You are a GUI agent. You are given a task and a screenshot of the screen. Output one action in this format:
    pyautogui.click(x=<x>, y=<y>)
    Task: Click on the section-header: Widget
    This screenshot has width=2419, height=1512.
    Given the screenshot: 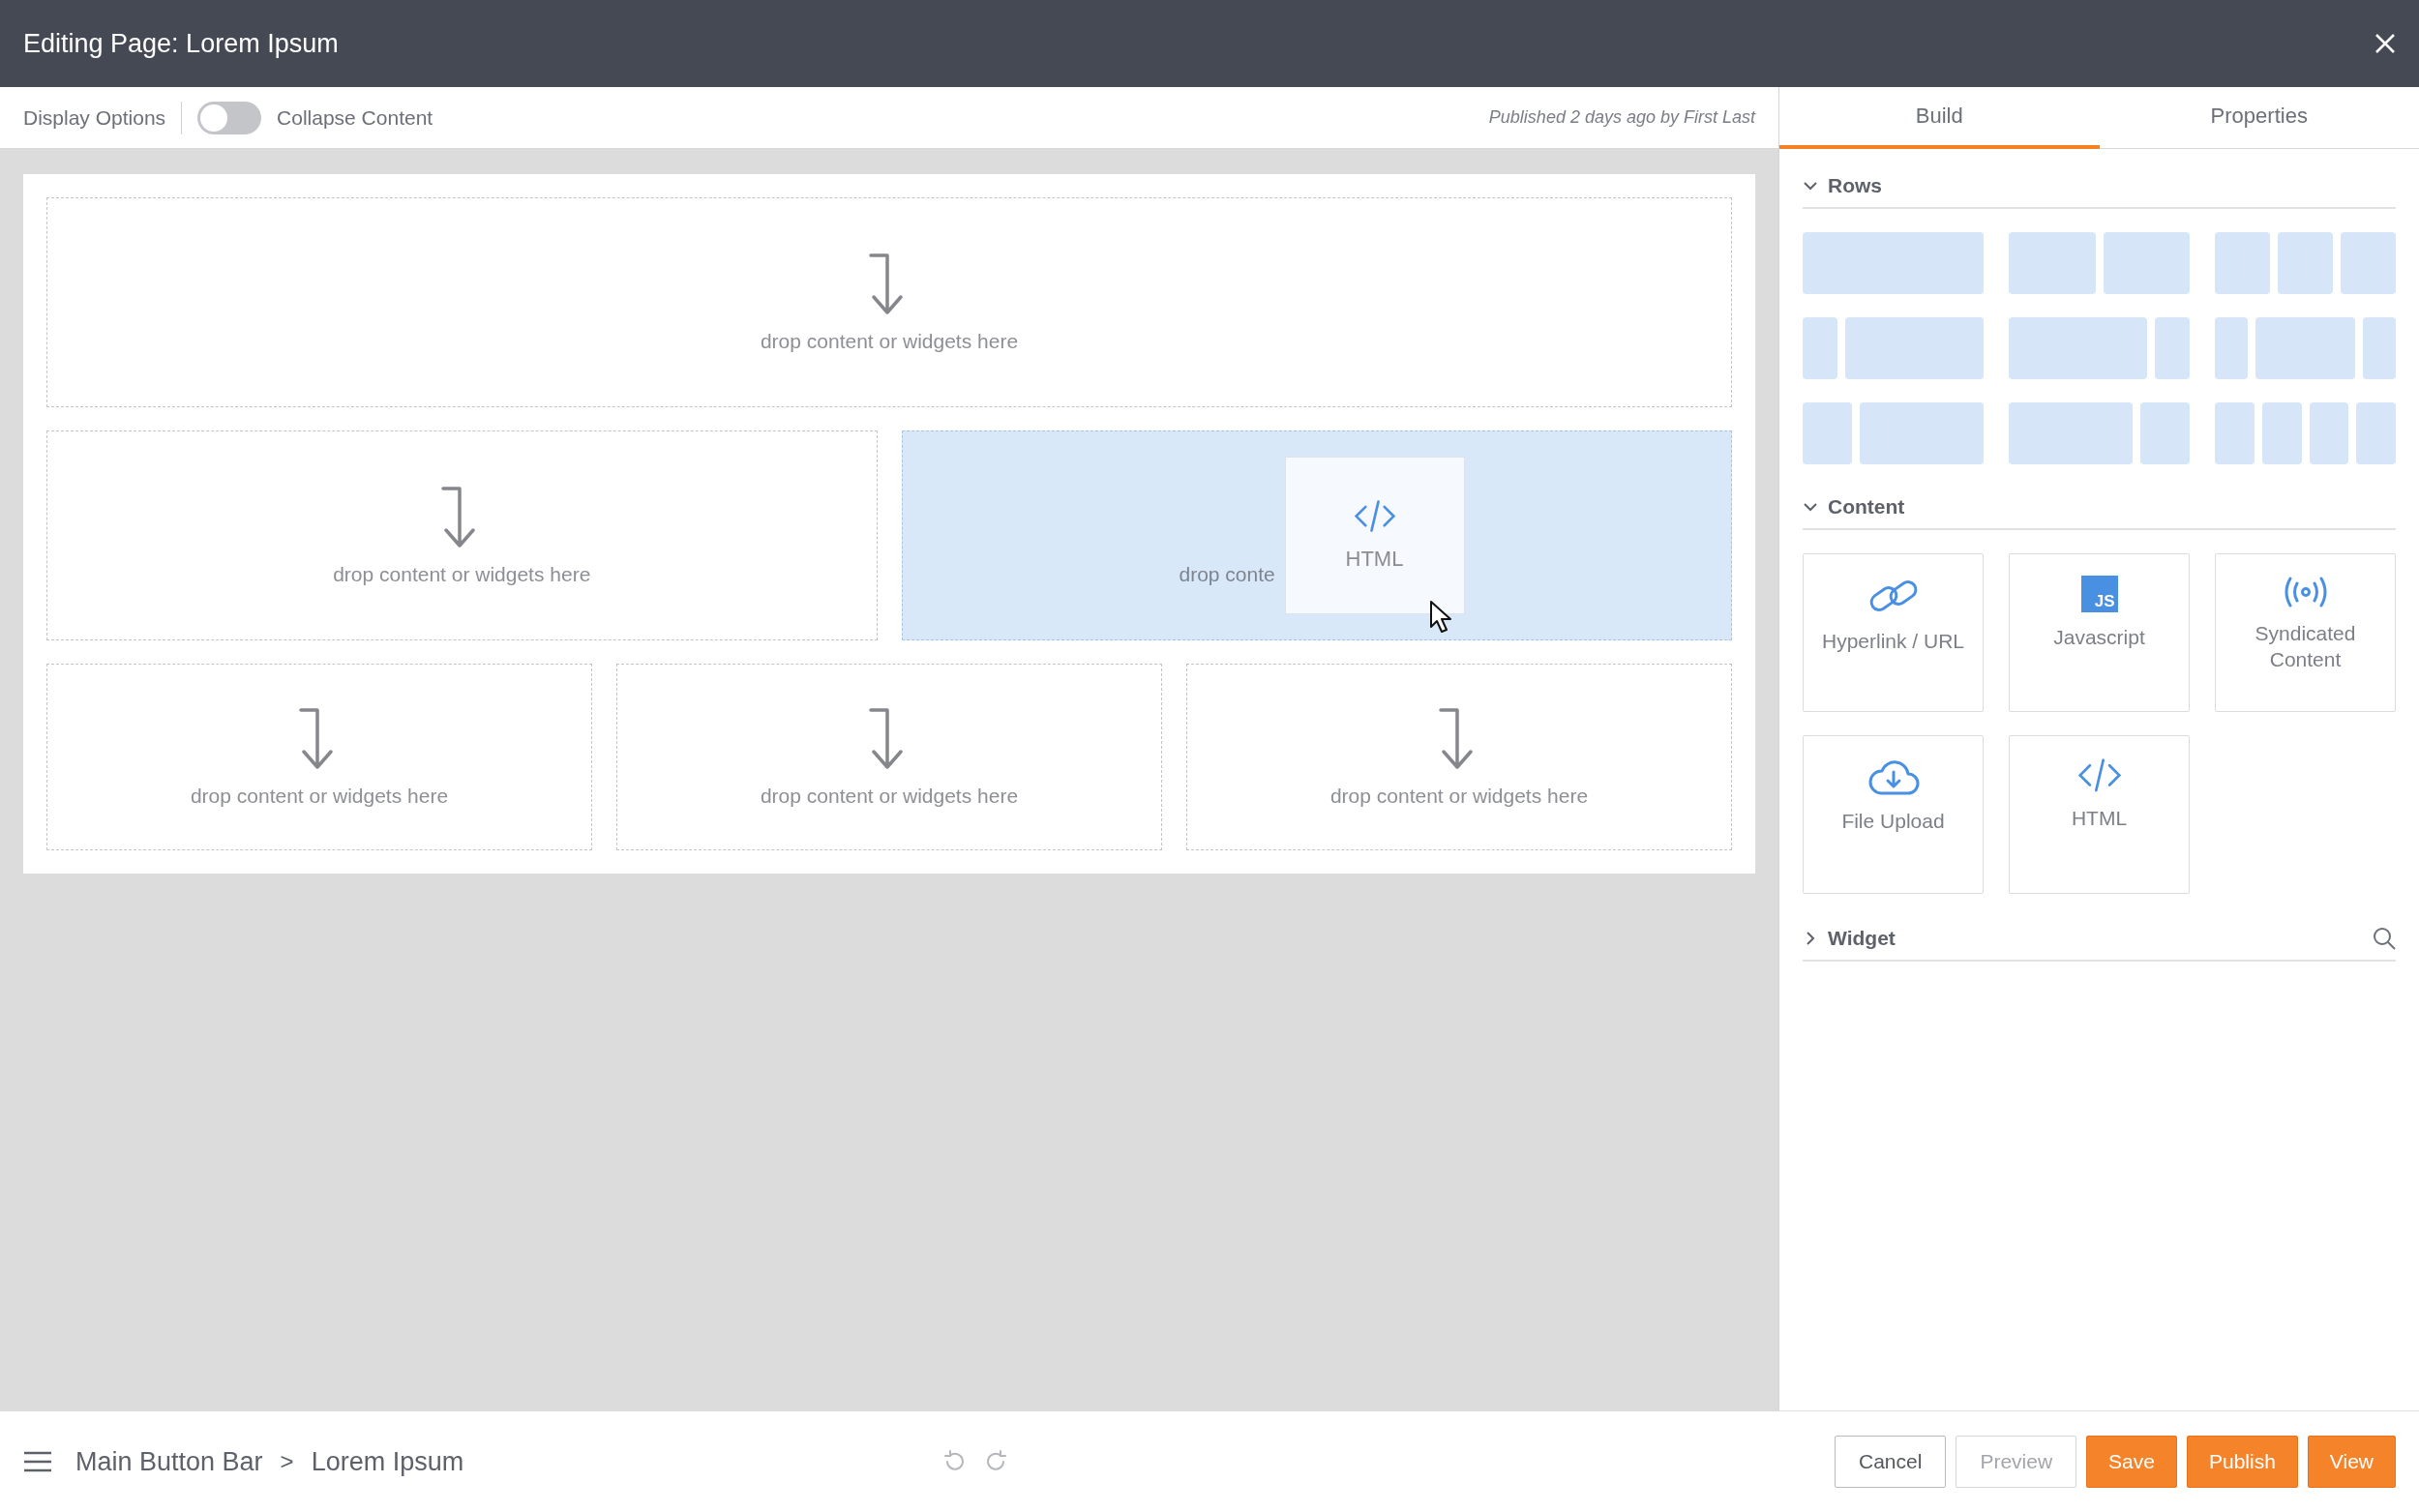 What is the action you would take?
    pyautogui.click(x=2100, y=940)
    